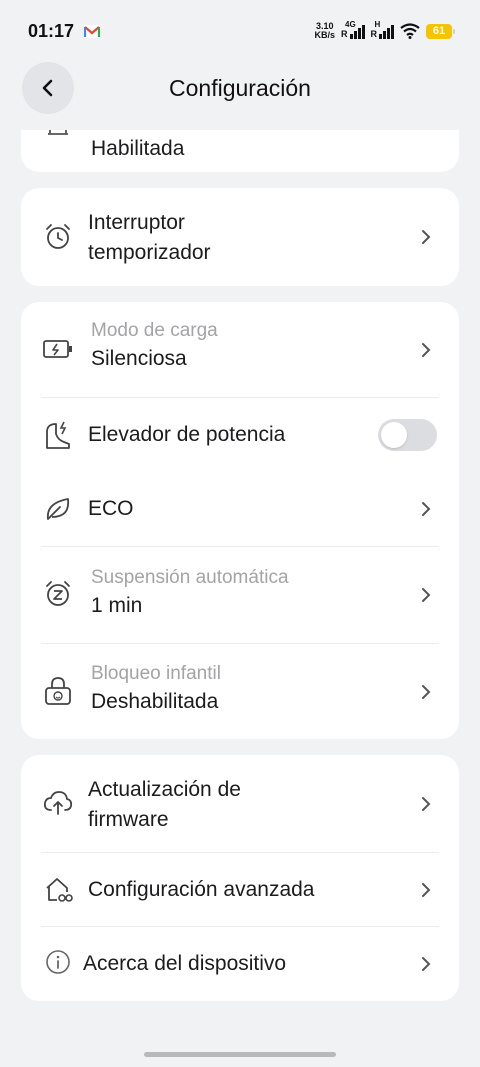 This screenshot has width=480, height=1067. I want to click on network-speed: 3.10 KB/s, so click(324, 31).